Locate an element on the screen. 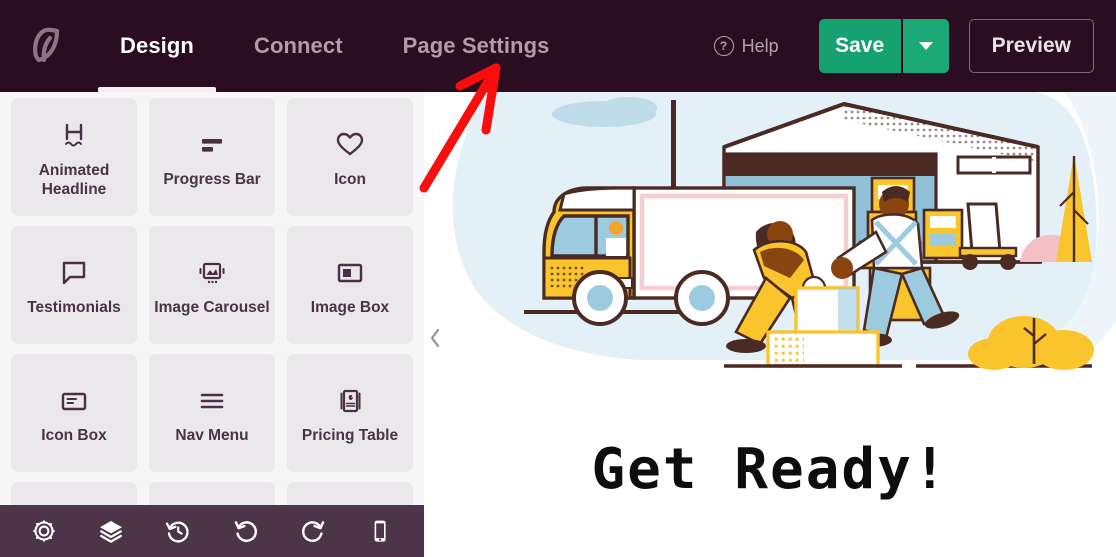 Image resolution: width=1116 pixels, height=557 pixels. widget-label: Testimonials is located at coordinates (74, 308).